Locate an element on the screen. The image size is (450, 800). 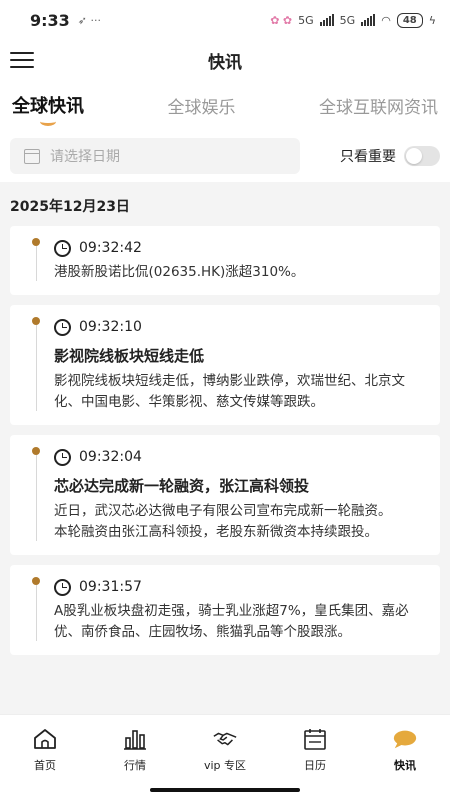
charging-icon: ϟ is located at coordinates (432, 20).